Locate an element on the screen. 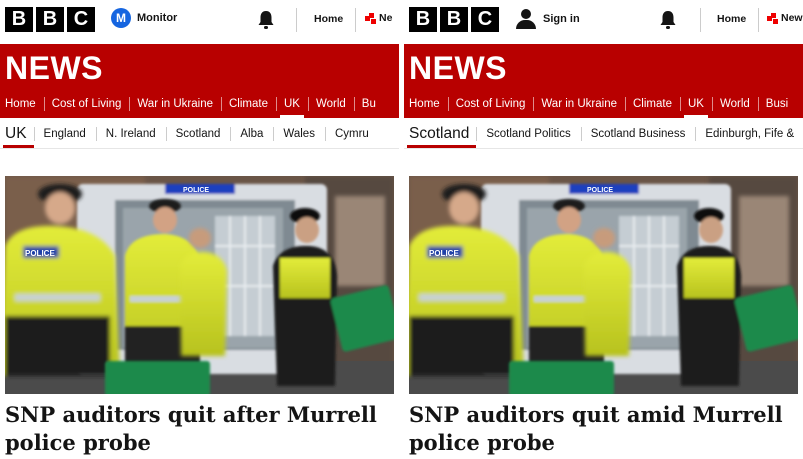 The height and width of the screenshot is (459, 803). subnav-item-wales: Wales is located at coordinates (299, 134).